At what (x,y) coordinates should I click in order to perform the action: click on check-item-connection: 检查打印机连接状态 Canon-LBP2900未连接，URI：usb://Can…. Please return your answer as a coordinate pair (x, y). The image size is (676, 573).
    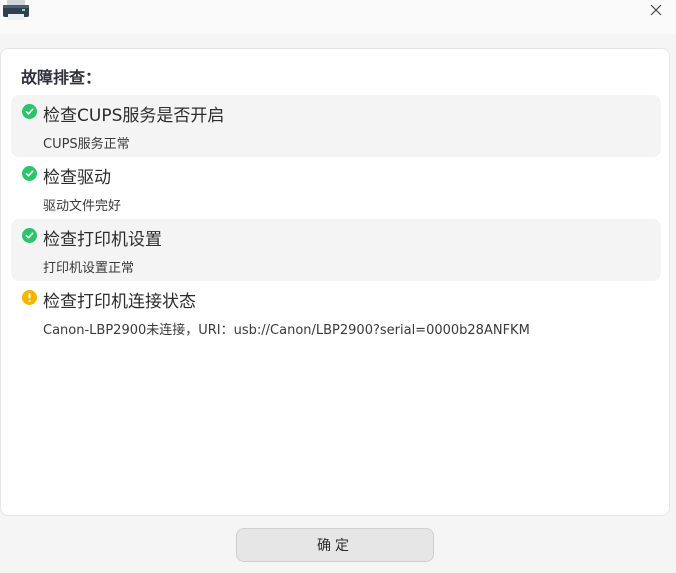
    Looking at the image, I should click on (336, 312).